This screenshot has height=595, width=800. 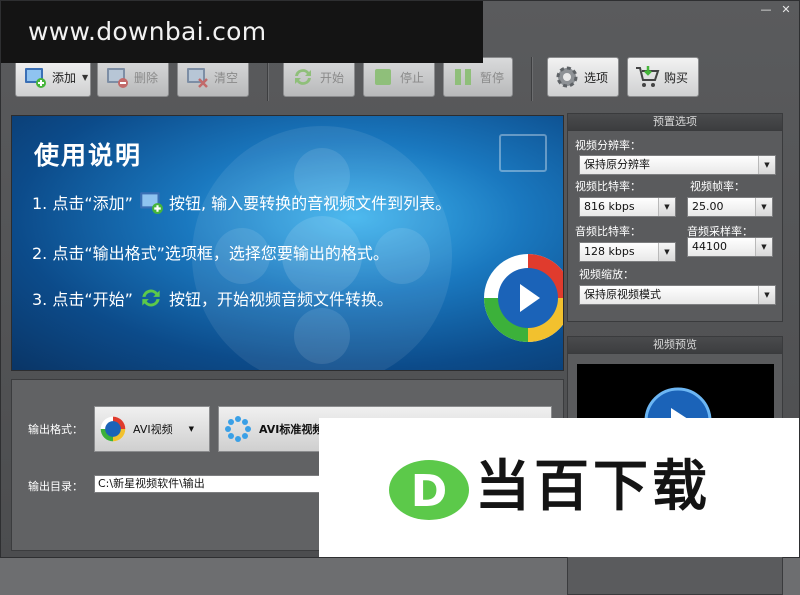 I want to click on scale-value: 保持原视频模式, so click(x=622, y=294).